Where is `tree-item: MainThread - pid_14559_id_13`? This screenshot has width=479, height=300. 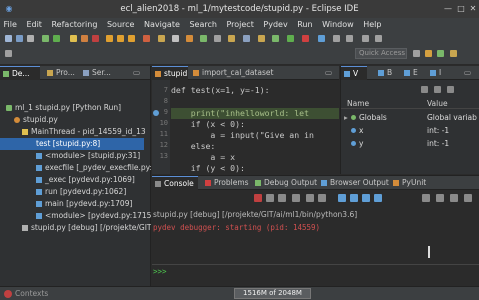
tree-item: MainThread - pid_14559_id_13 is located at coordinates (75, 132).